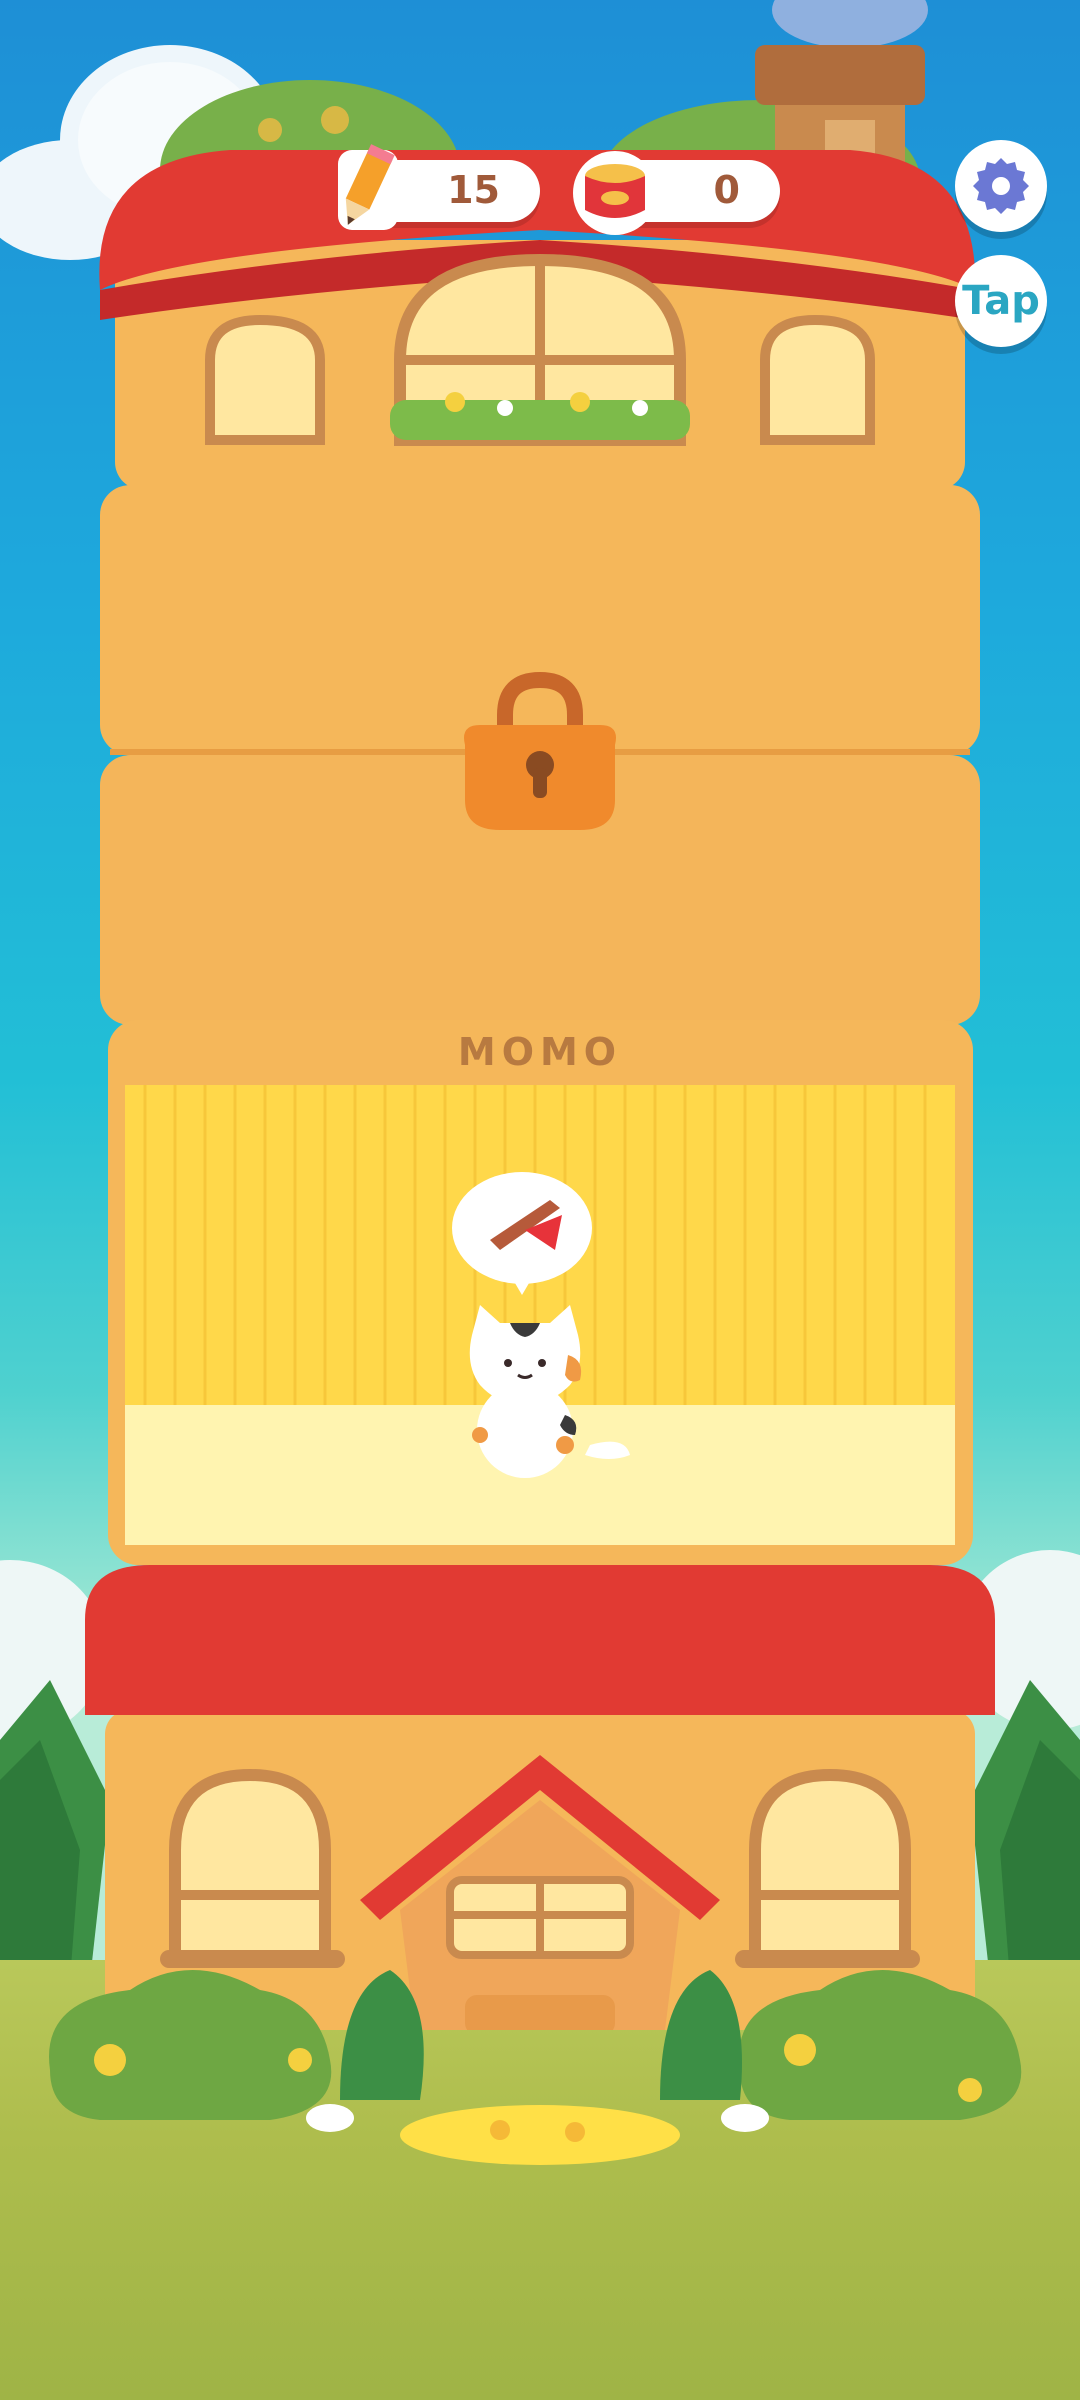  Describe the element at coordinates (540, 1052) in the screenshot. I see `room-name-label: MOMO` at that location.